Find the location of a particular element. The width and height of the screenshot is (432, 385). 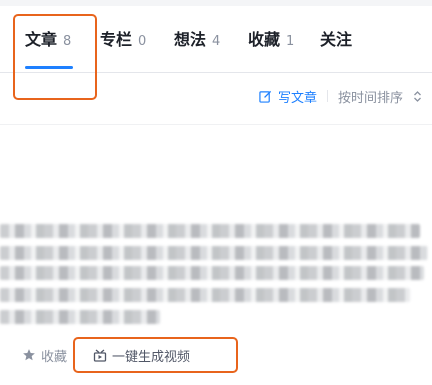

generate-video-button: 一键生成视频 is located at coordinates (141, 355).